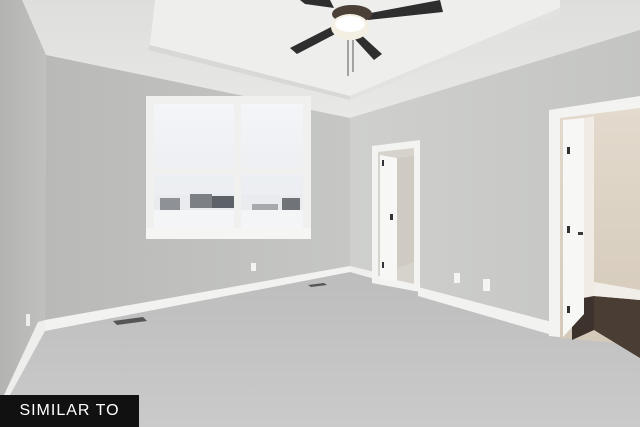  What do you see at coordinates (594, 227) in the screenshot?
I see `bathroom-door` at bounding box center [594, 227].